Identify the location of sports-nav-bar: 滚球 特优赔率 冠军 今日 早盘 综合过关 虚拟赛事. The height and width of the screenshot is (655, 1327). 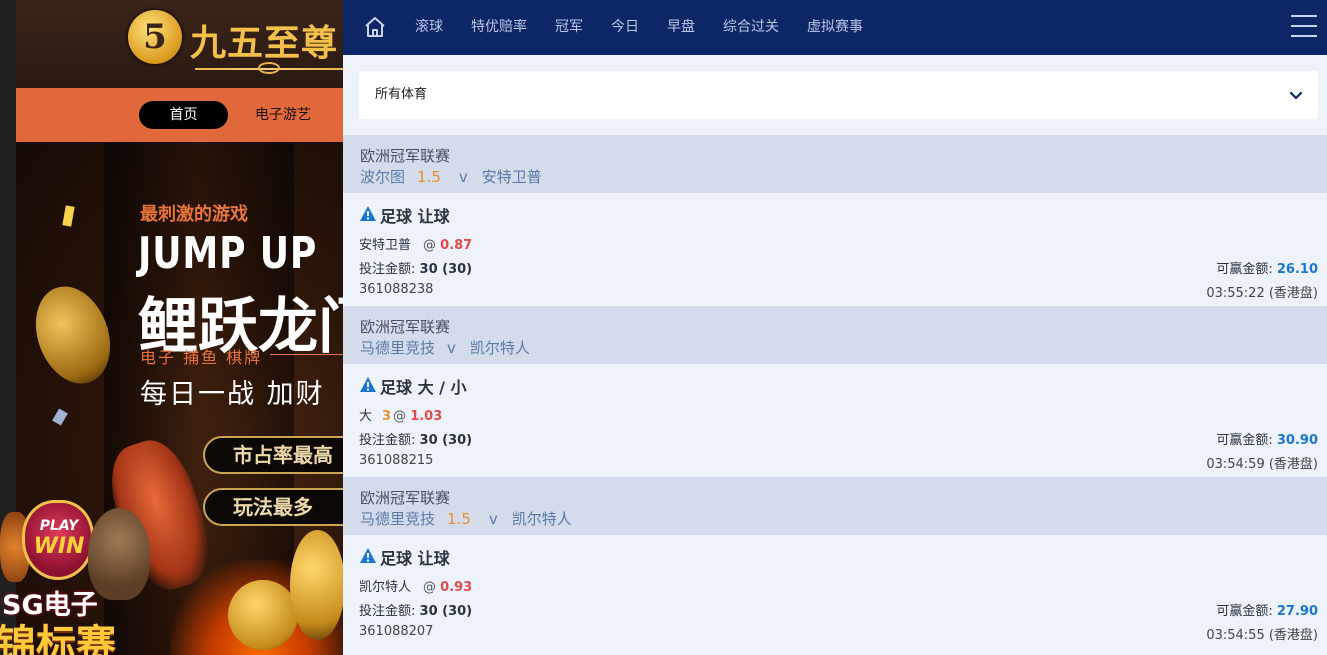
(835, 27).